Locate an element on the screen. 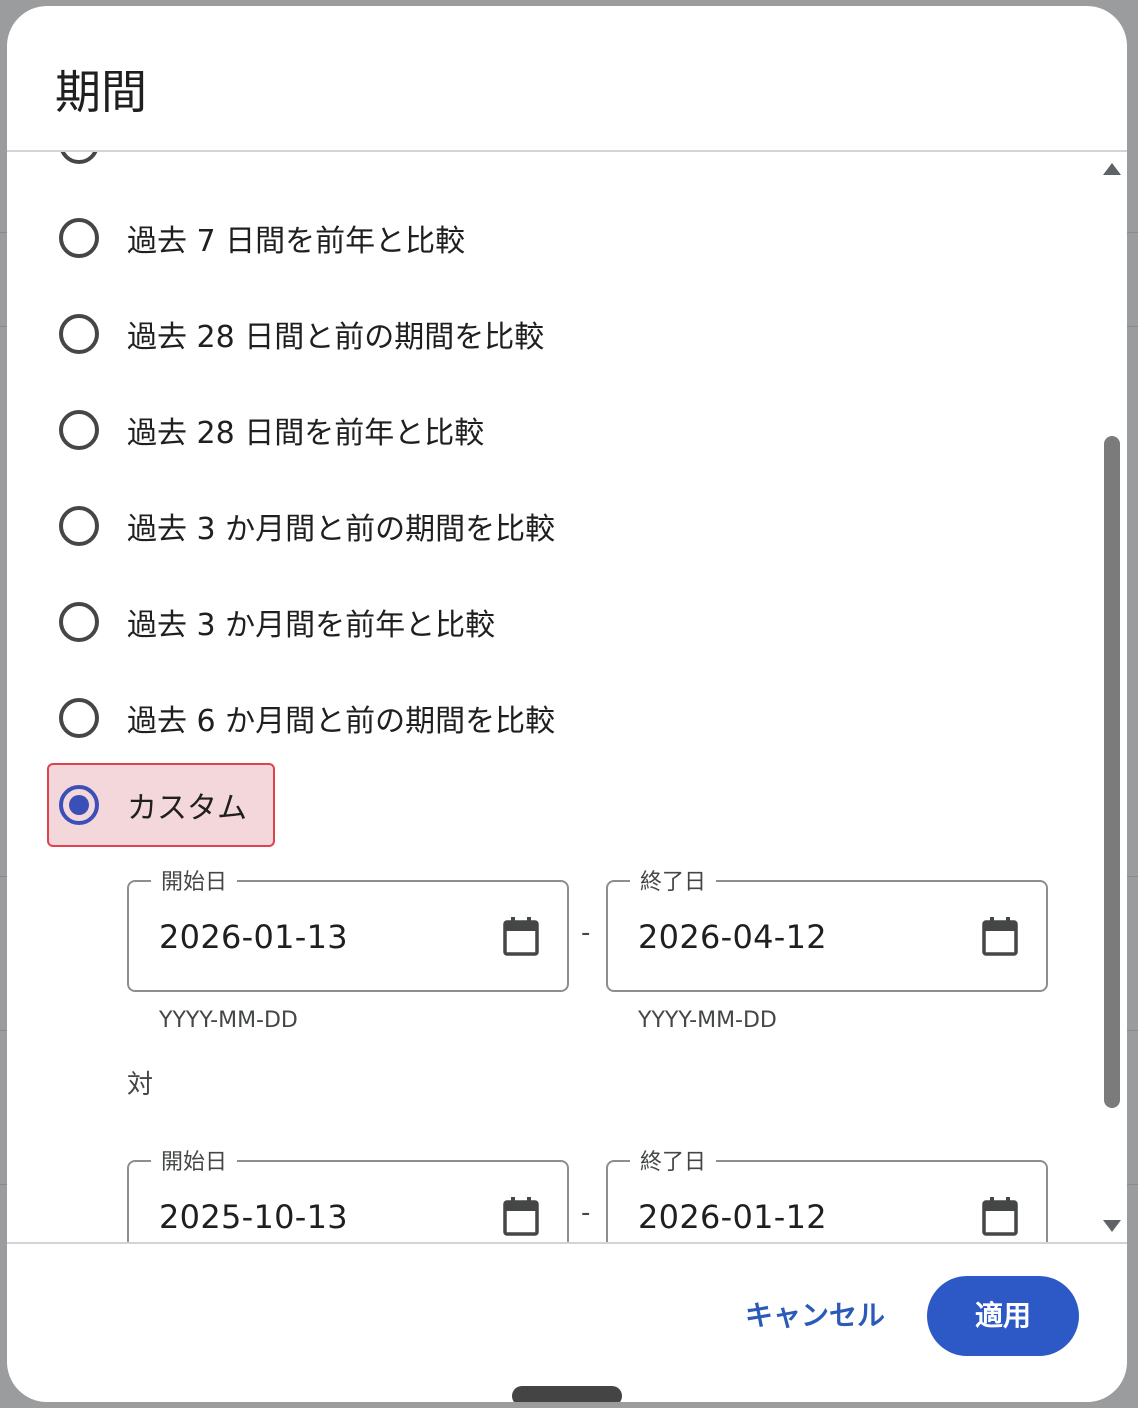  versus-label: 対 is located at coordinates (140, 1085).